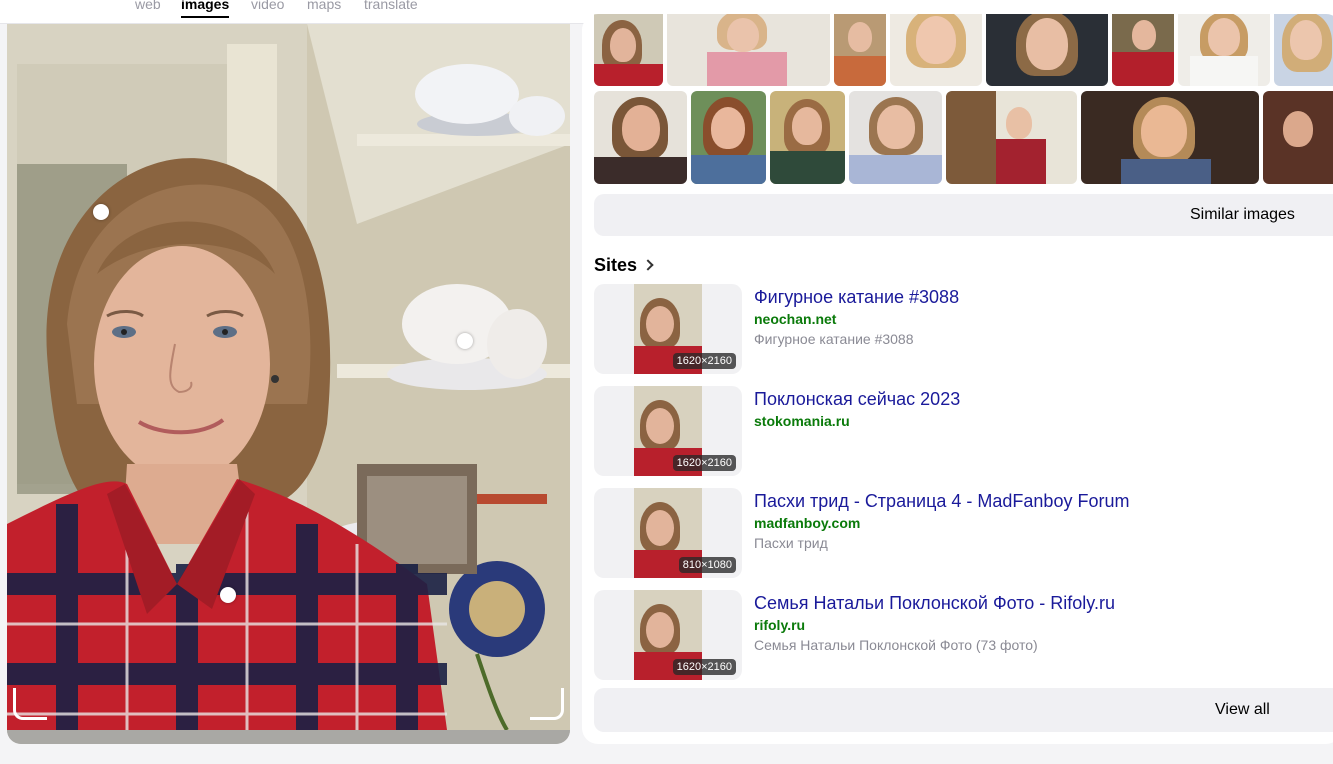 The image size is (1333, 764). I want to click on sites-header: Sites, so click(624, 265).